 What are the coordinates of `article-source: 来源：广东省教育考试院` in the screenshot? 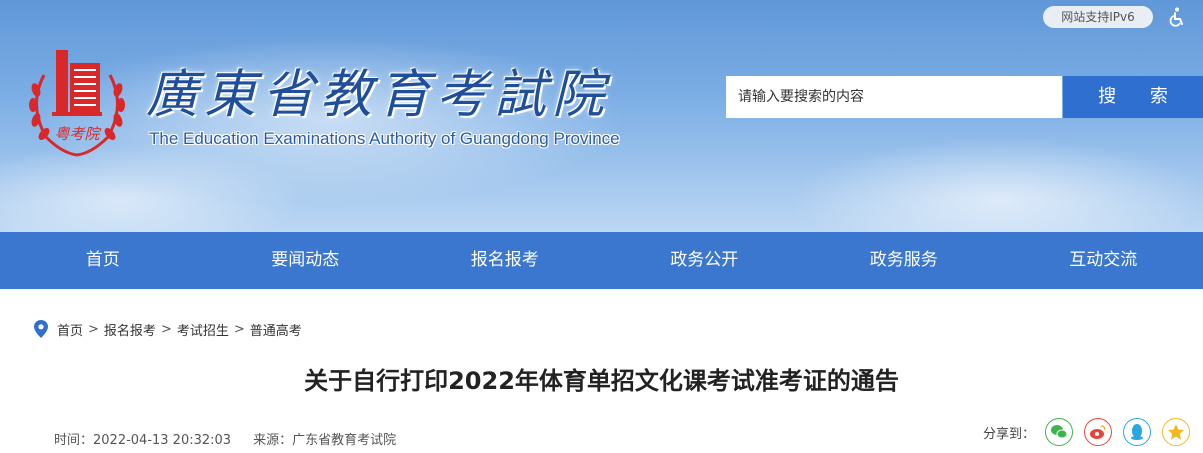 It's located at (325, 440).